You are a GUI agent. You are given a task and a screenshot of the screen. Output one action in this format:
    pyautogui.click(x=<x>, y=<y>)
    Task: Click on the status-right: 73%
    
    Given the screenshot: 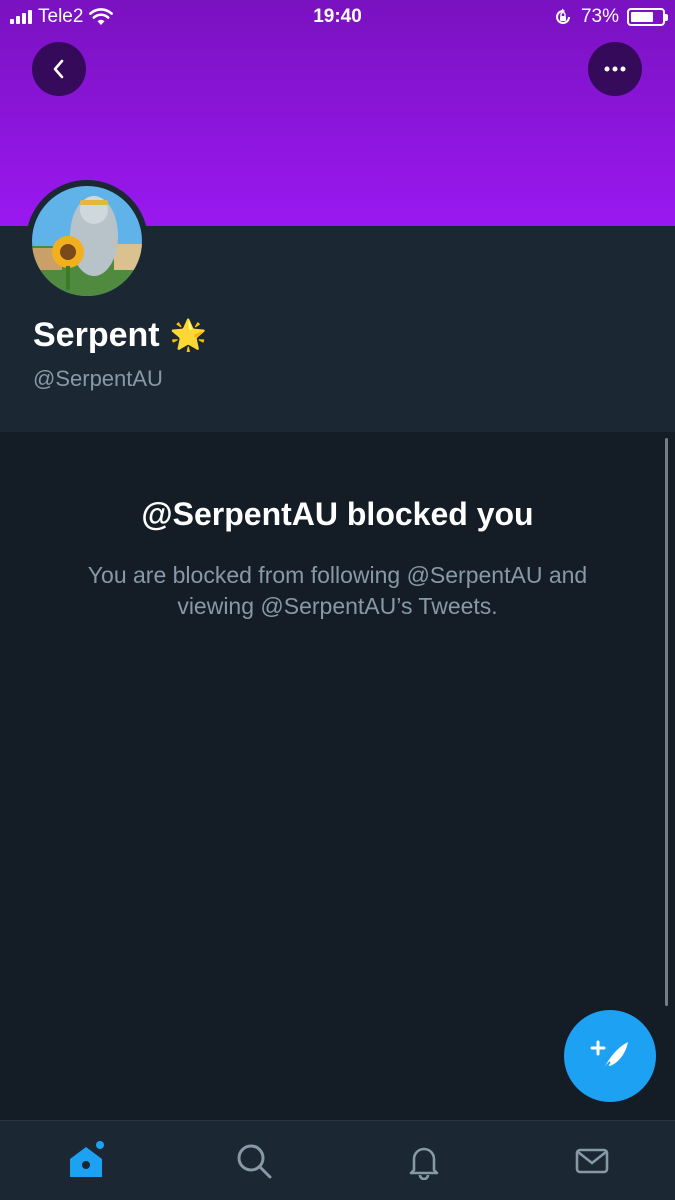 What is the action you would take?
    pyautogui.click(x=610, y=17)
    